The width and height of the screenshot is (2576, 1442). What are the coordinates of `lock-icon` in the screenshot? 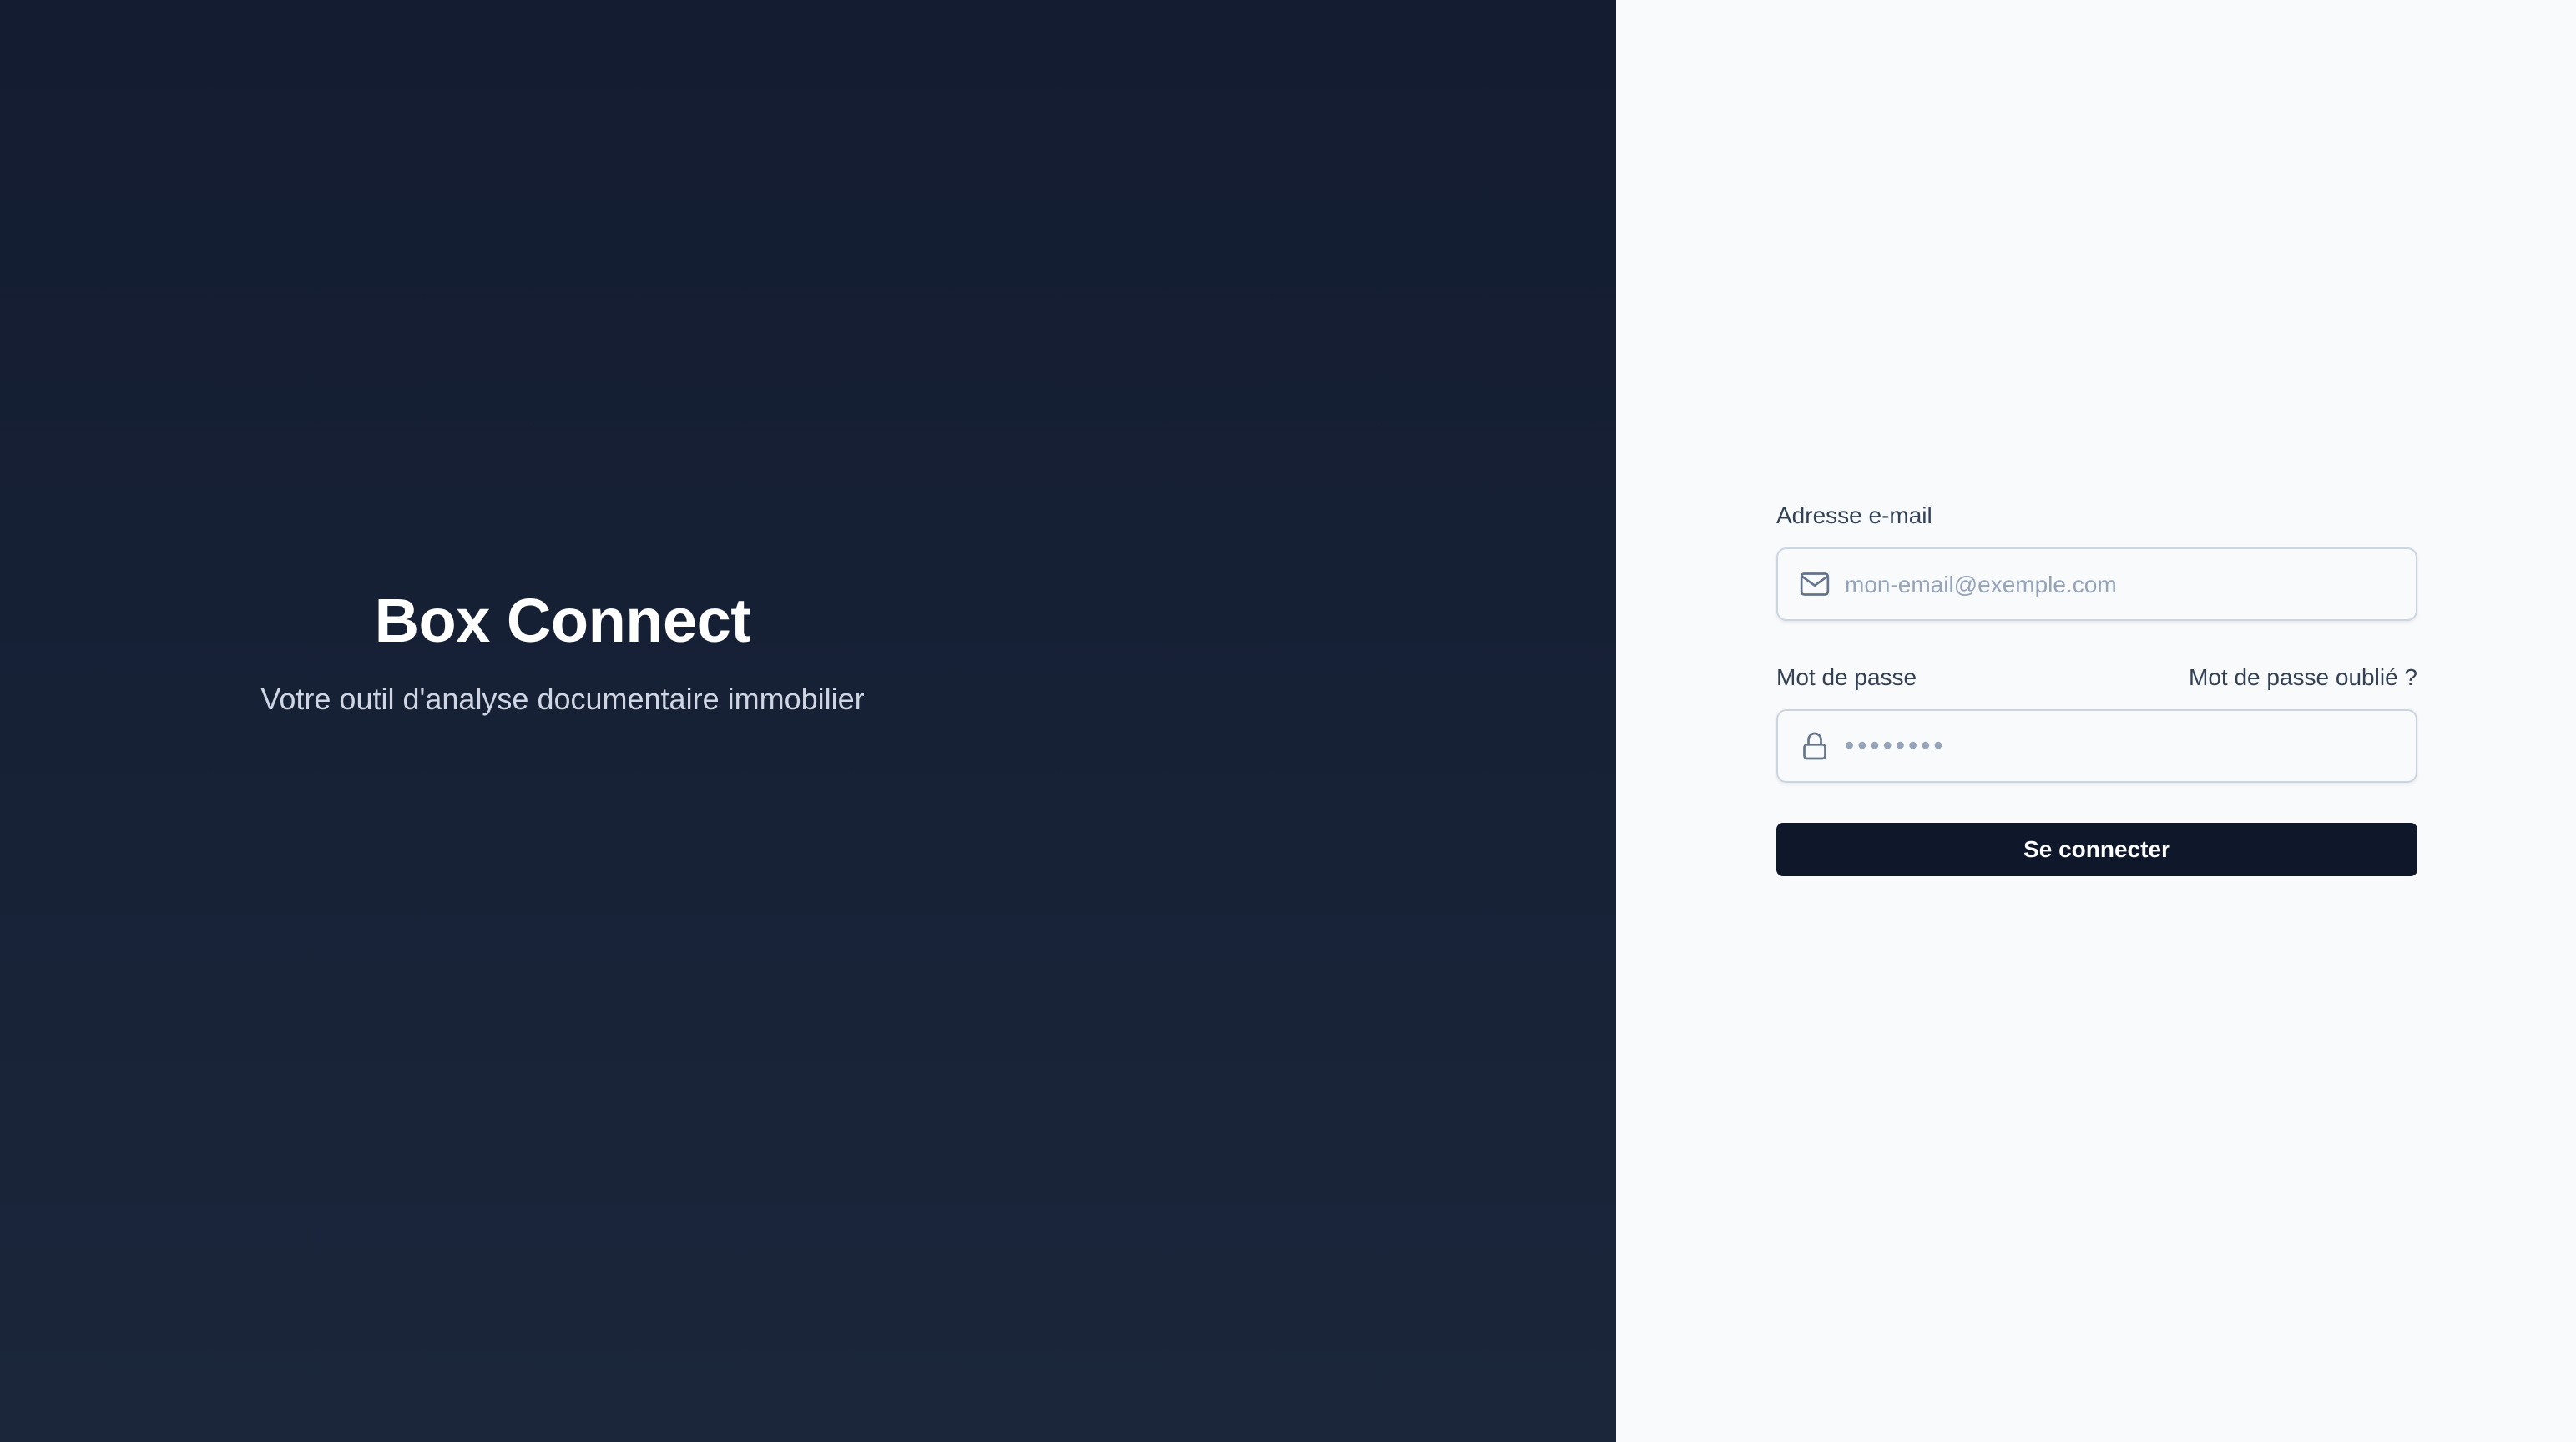 It's located at (1814, 746).